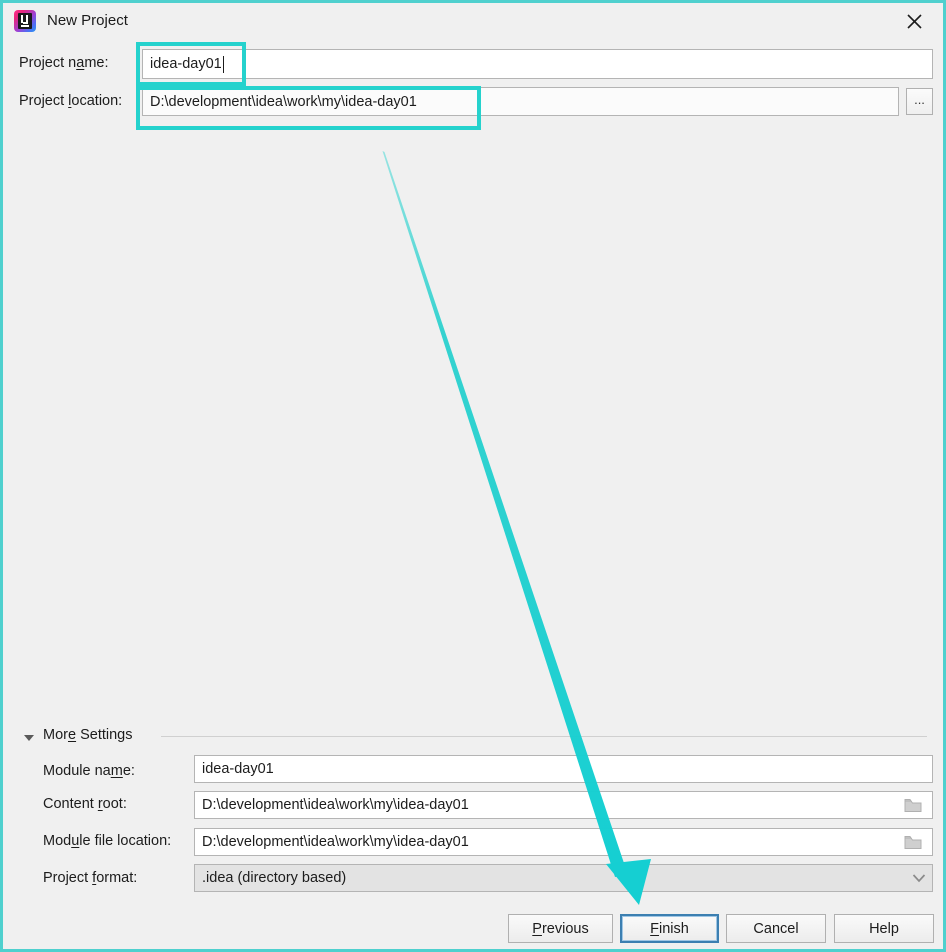 Image resolution: width=946 pixels, height=952 pixels. What do you see at coordinates (87, 735) in the screenshot?
I see `more-settings-label: More Settings` at bounding box center [87, 735].